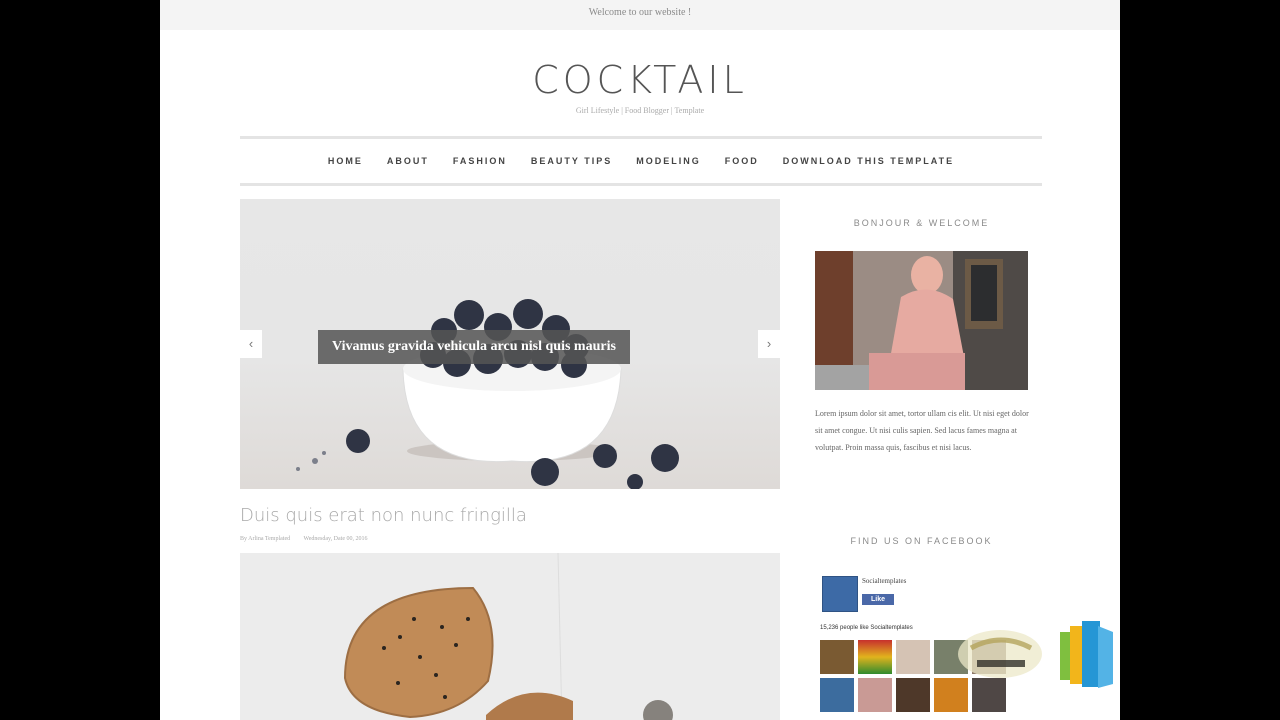 This screenshot has width=1280, height=720. I want to click on welcome-bar: Welcome to our website !, so click(640, 15).